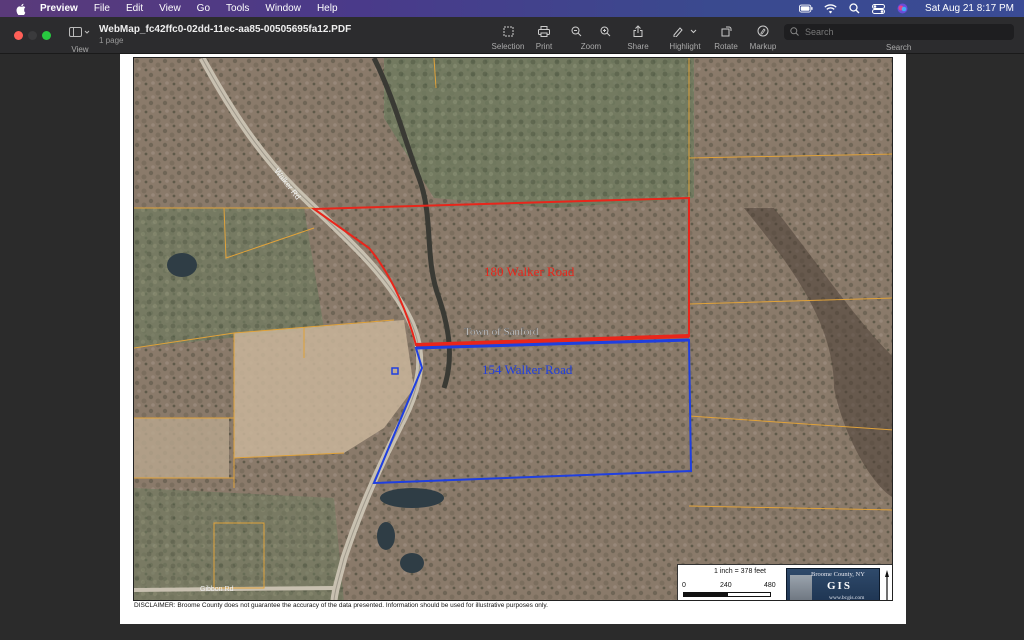 The height and width of the screenshot is (640, 1024). What do you see at coordinates (899, 47) in the screenshot?
I see `search-label: Search` at bounding box center [899, 47].